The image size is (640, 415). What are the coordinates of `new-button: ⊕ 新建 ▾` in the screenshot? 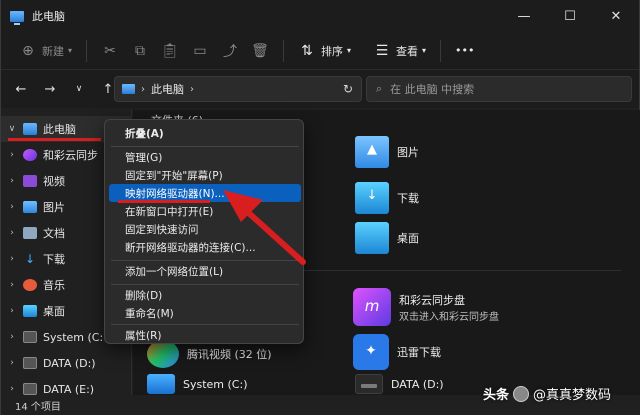 It's located at (45, 51).